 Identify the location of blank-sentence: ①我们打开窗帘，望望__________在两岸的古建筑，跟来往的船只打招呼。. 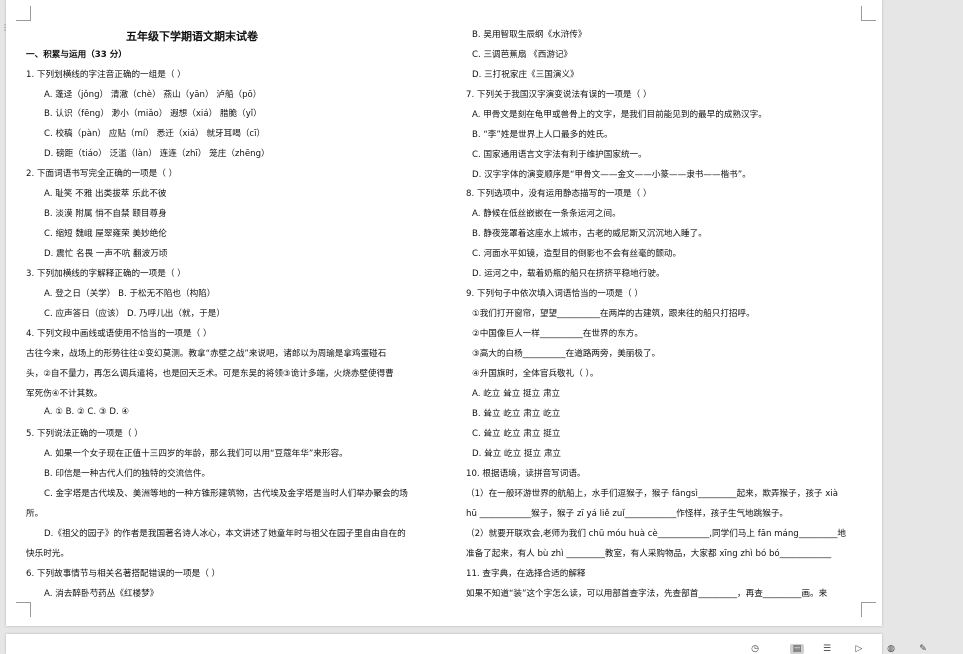
(613, 314).